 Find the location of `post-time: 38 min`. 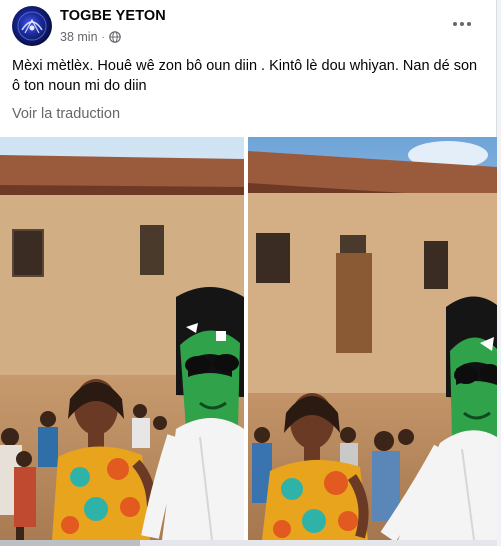

post-time: 38 min is located at coordinates (79, 37).